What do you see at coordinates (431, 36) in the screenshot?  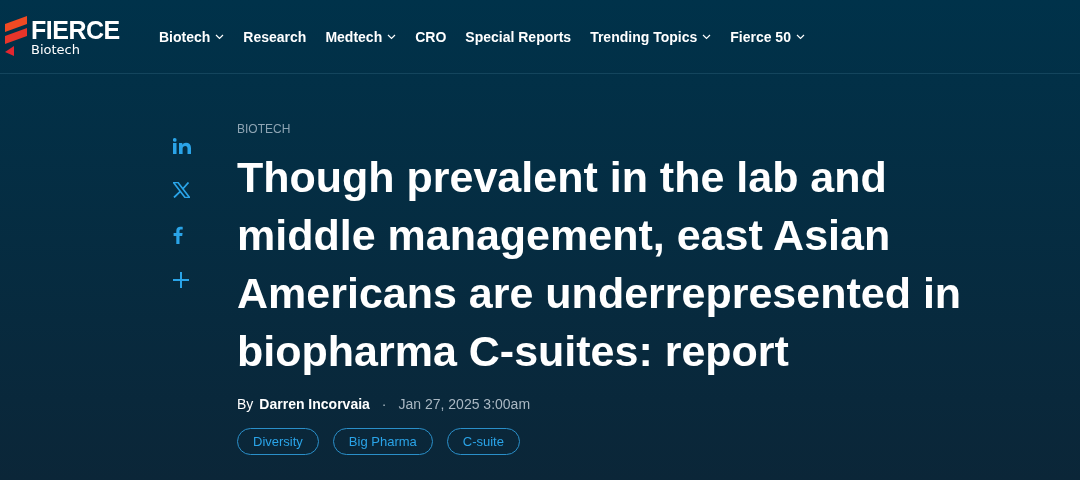 I see `nav-link: CRO` at bounding box center [431, 36].